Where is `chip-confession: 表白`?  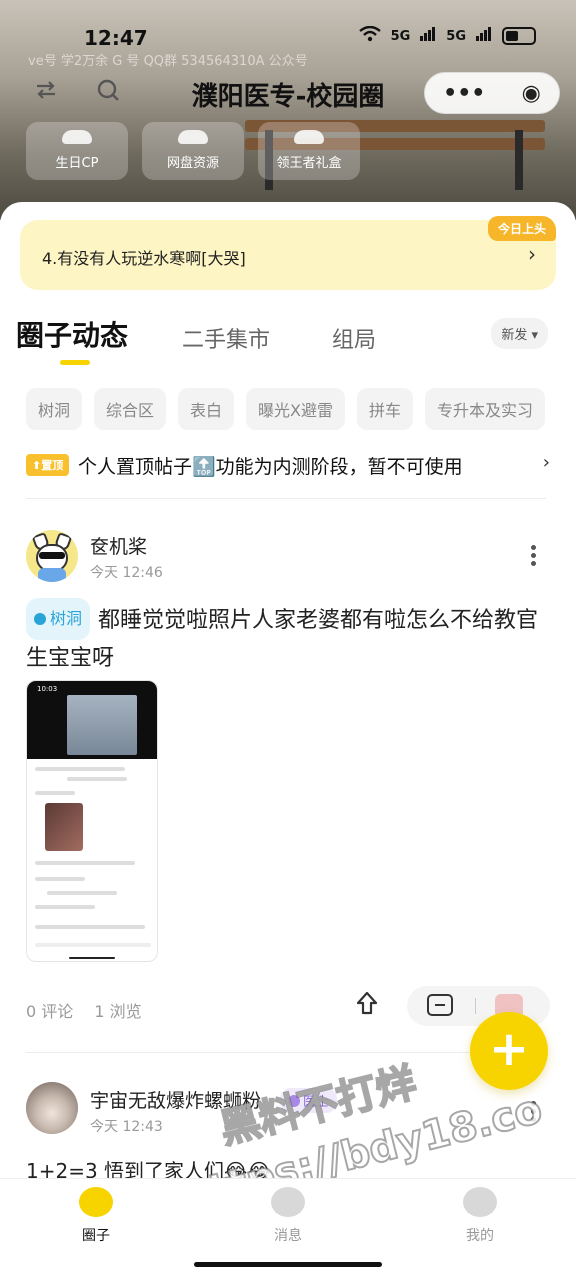 chip-confession: 表白 is located at coordinates (206, 409).